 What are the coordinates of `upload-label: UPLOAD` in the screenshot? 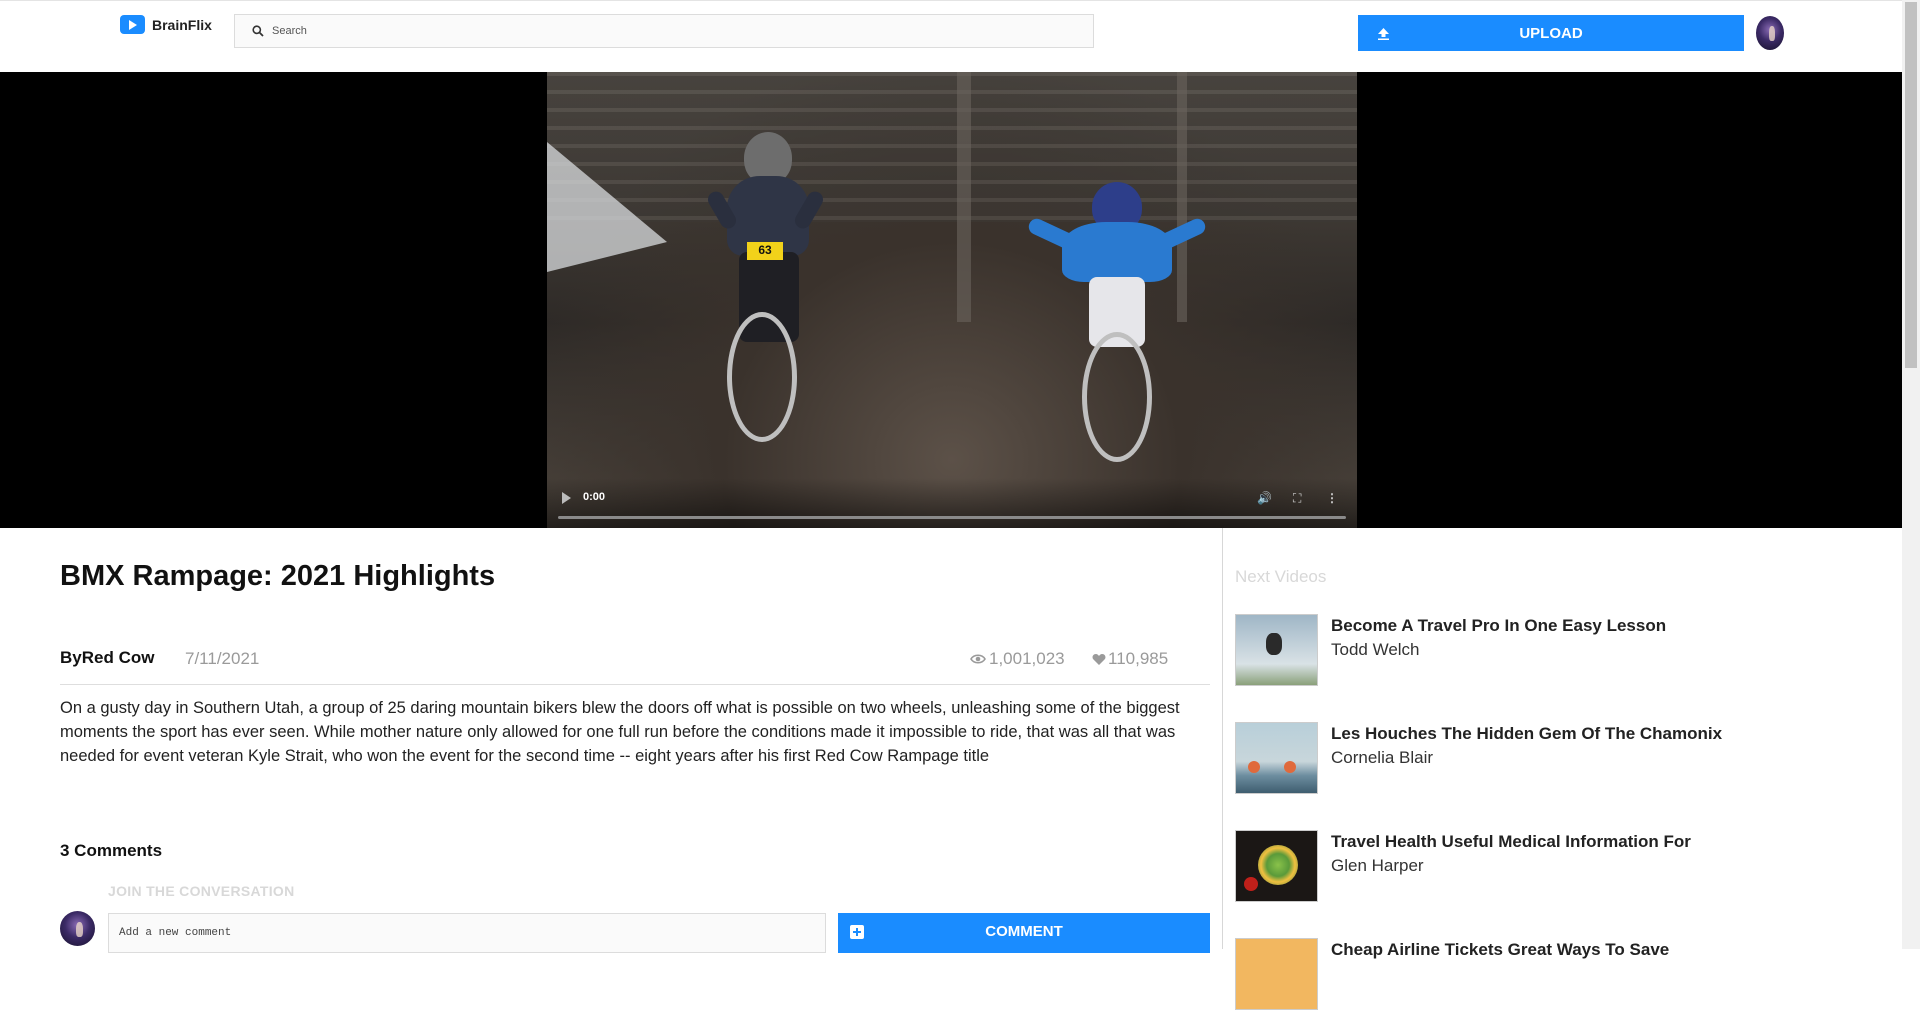 It's located at (1551, 33).